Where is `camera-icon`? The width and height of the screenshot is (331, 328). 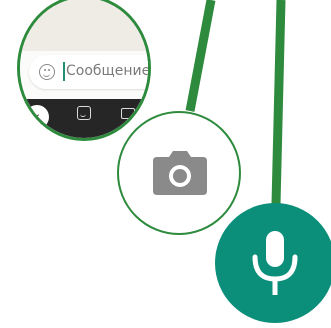
camera-icon is located at coordinates (180, 173).